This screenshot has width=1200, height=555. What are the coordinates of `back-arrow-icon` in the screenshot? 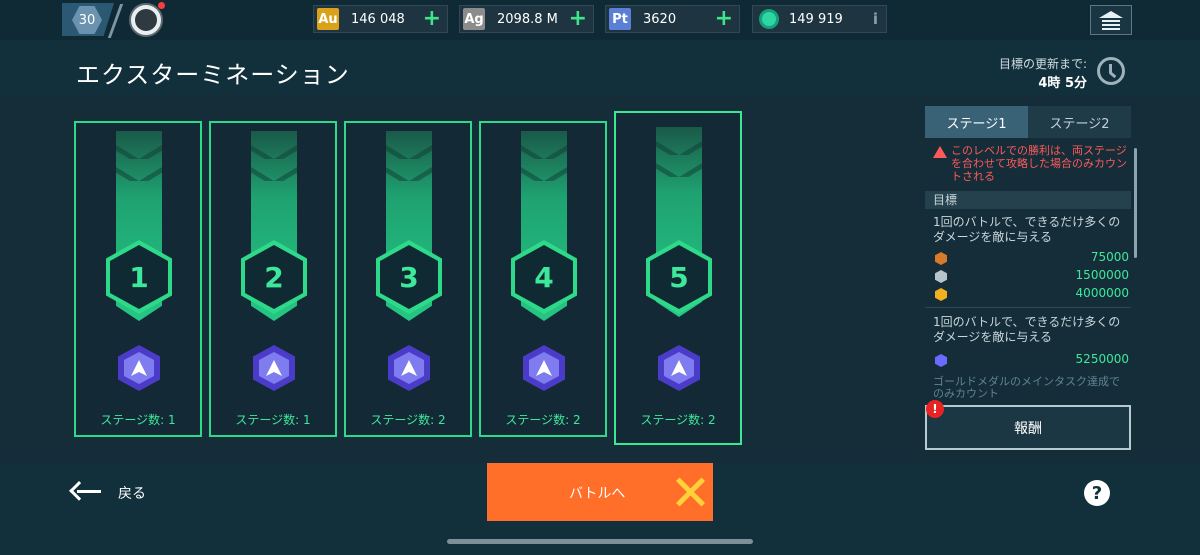 It's located at (85, 492).